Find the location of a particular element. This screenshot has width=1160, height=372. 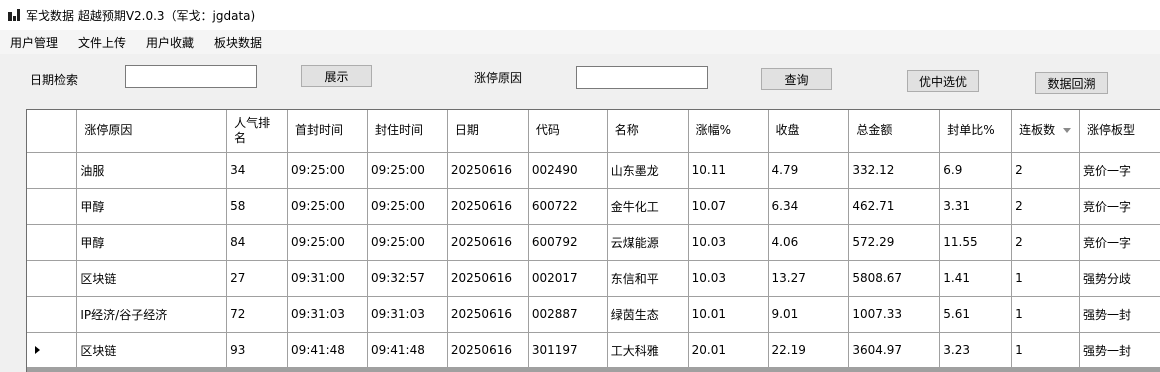

cell-popularity: 27 is located at coordinates (257, 278).